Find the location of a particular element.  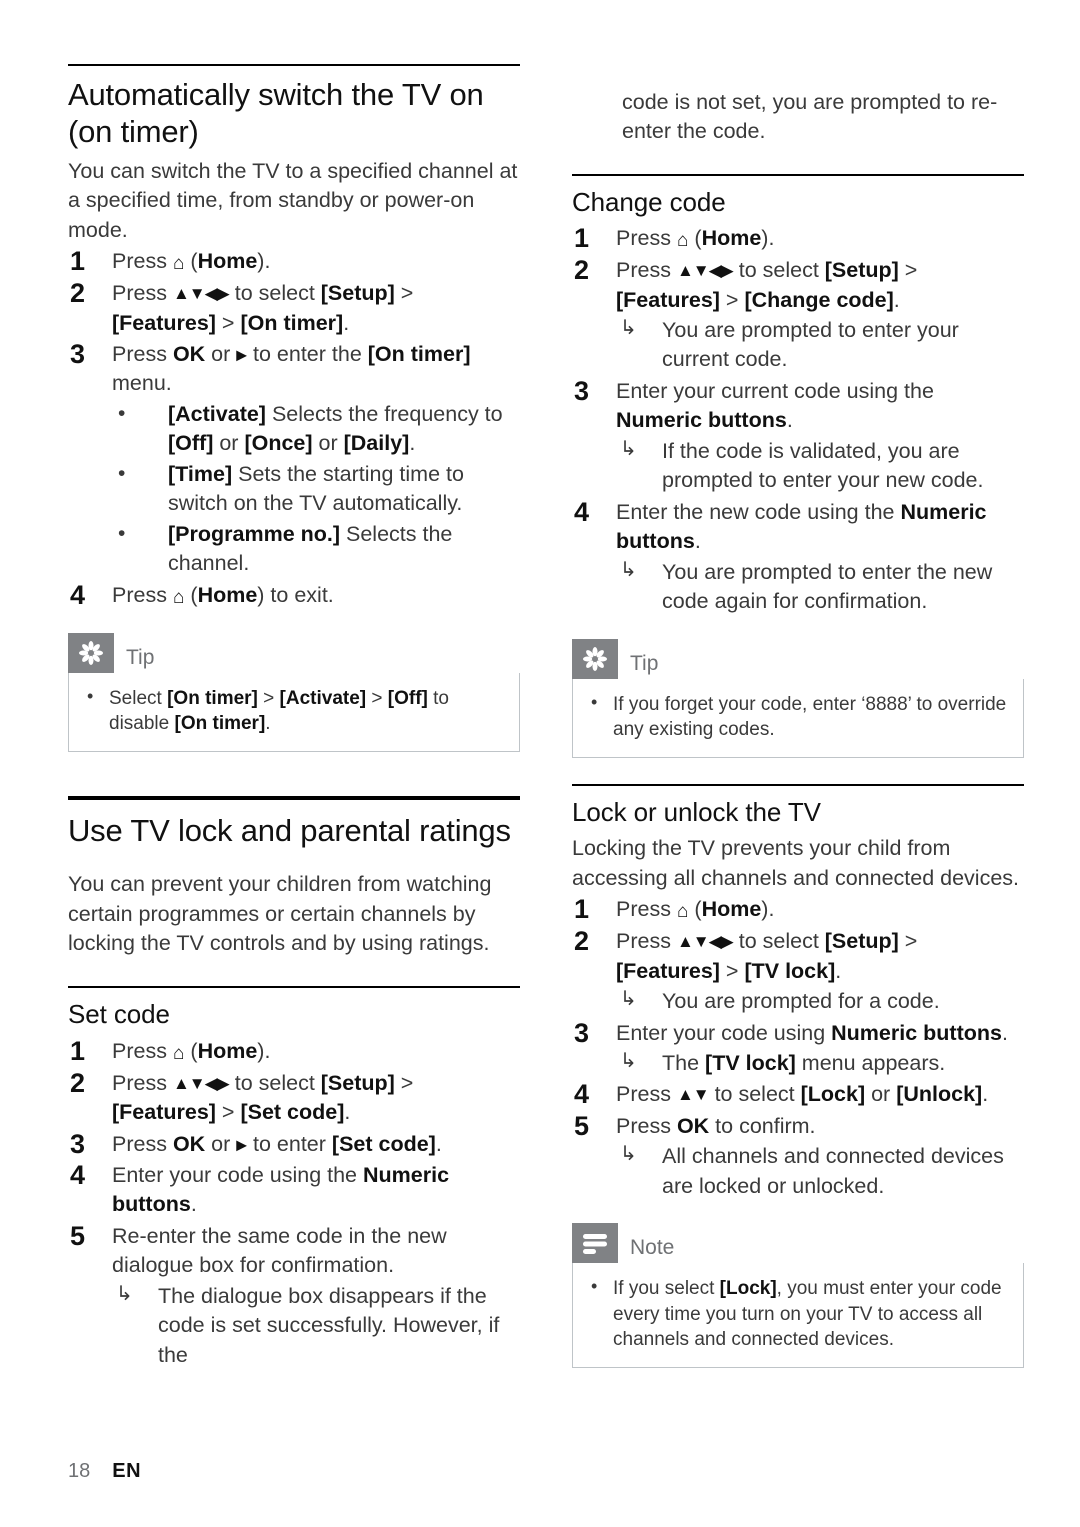

step-results: ↳ You are prompted for a code. is located at coordinates (820, 1001).